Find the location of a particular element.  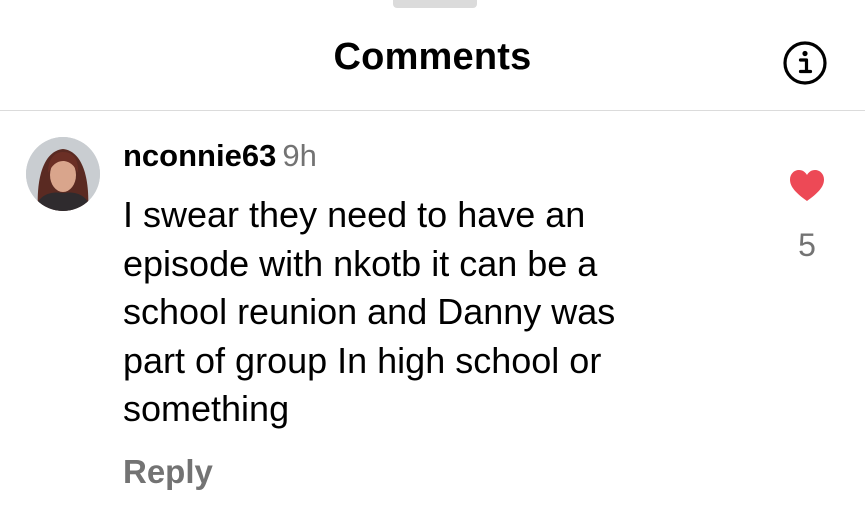

info-icon is located at coordinates (805, 63).